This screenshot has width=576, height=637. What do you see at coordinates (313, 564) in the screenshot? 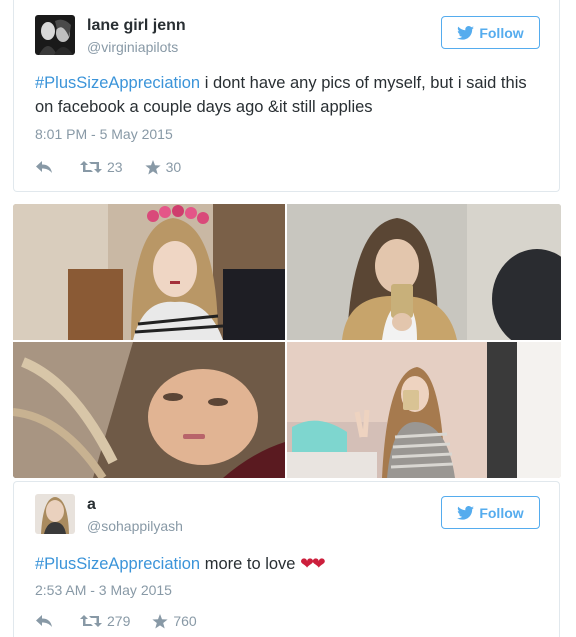
I see `heart-emoji: ❤❤` at bounding box center [313, 564].